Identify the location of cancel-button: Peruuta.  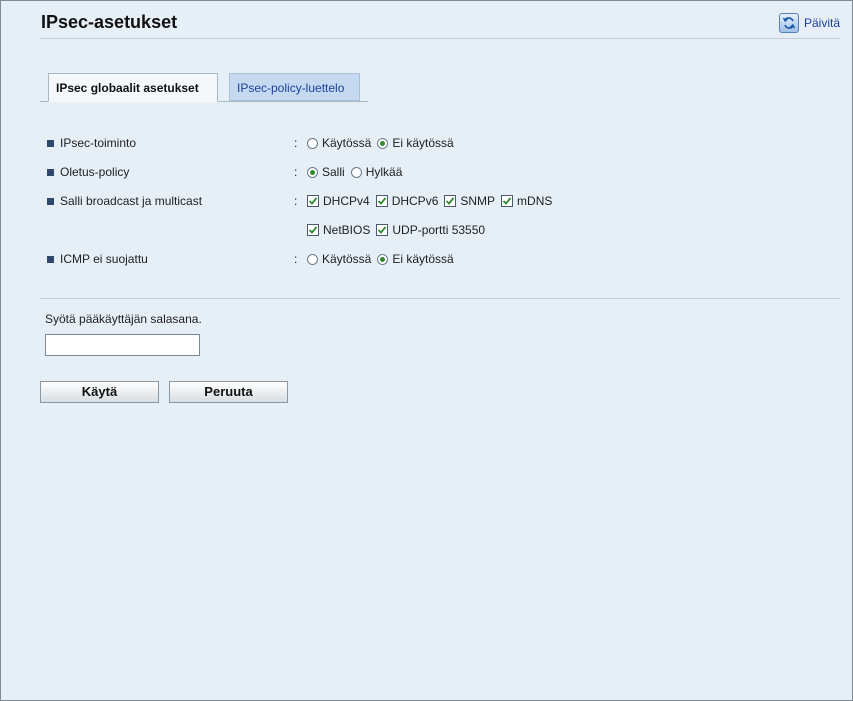
(228, 392).